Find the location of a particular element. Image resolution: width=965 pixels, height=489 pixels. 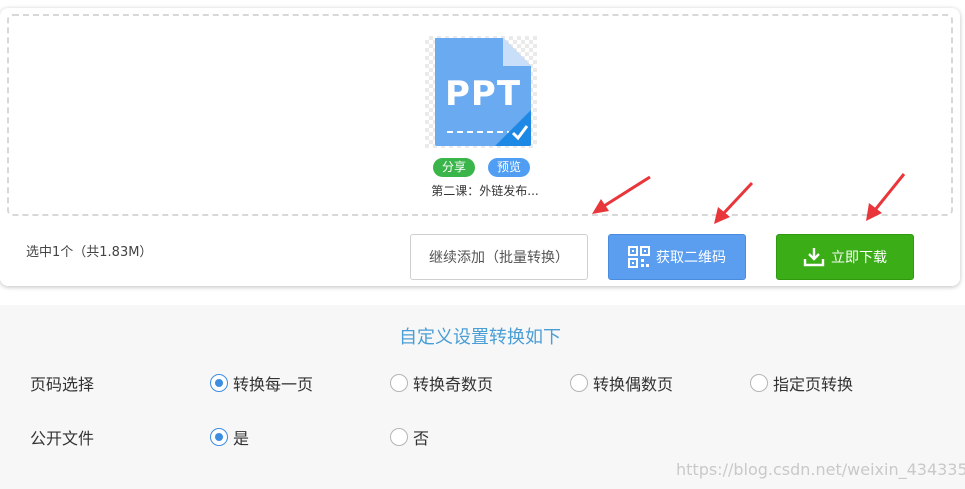

download-icon is located at coordinates (814, 257).